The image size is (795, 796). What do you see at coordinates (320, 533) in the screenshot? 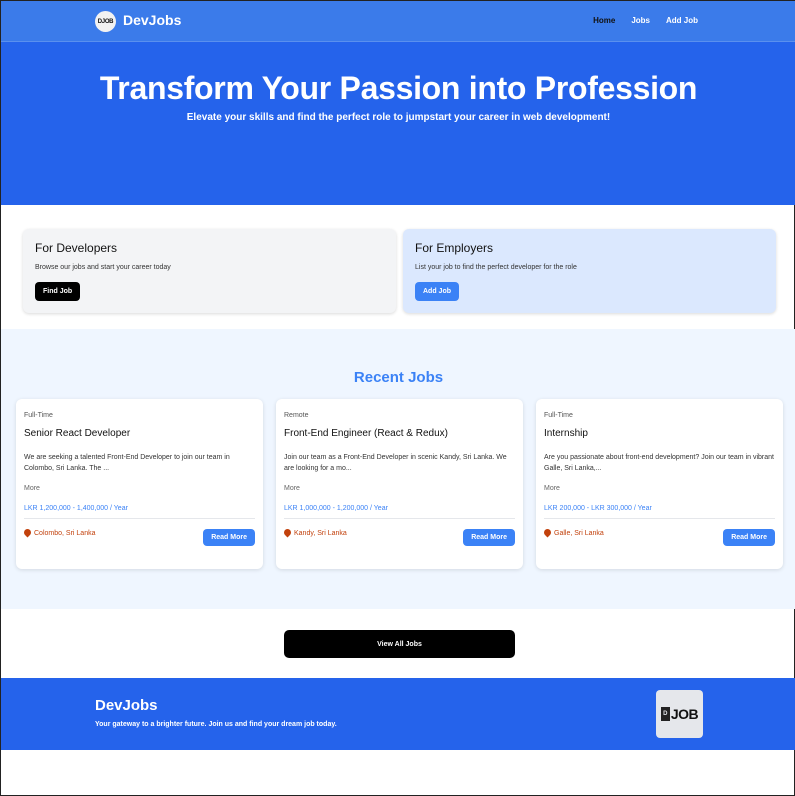
I see `location-text: Kandy, Sri Lanka` at bounding box center [320, 533].